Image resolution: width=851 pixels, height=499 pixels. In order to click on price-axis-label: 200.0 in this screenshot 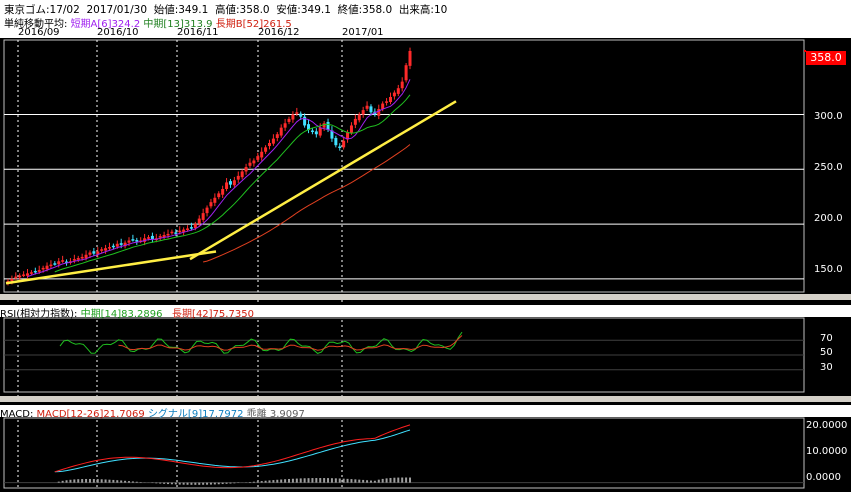, I will do `click(828, 218)`.